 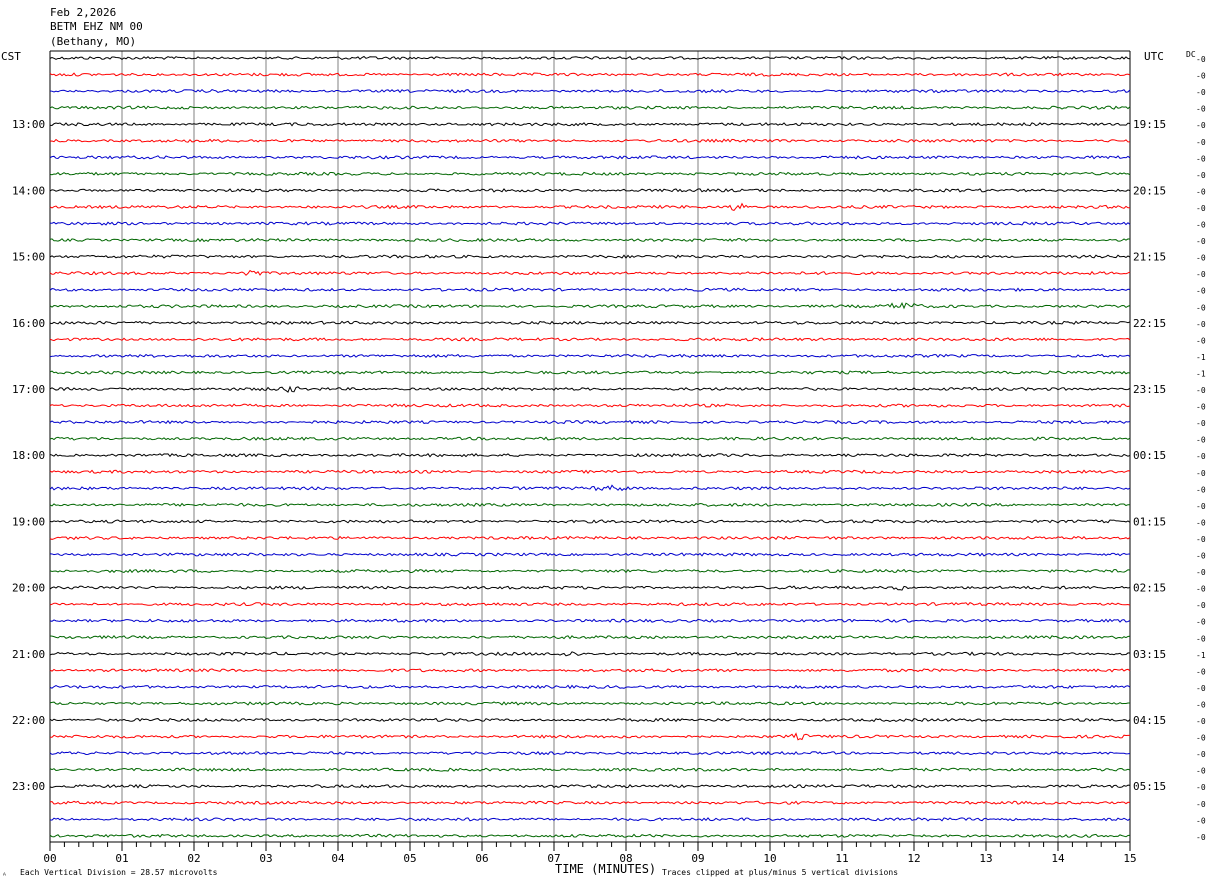 What do you see at coordinates (605, 869) in the screenshot?
I see `x-axis-title: TIME (MINUTES)` at bounding box center [605, 869].